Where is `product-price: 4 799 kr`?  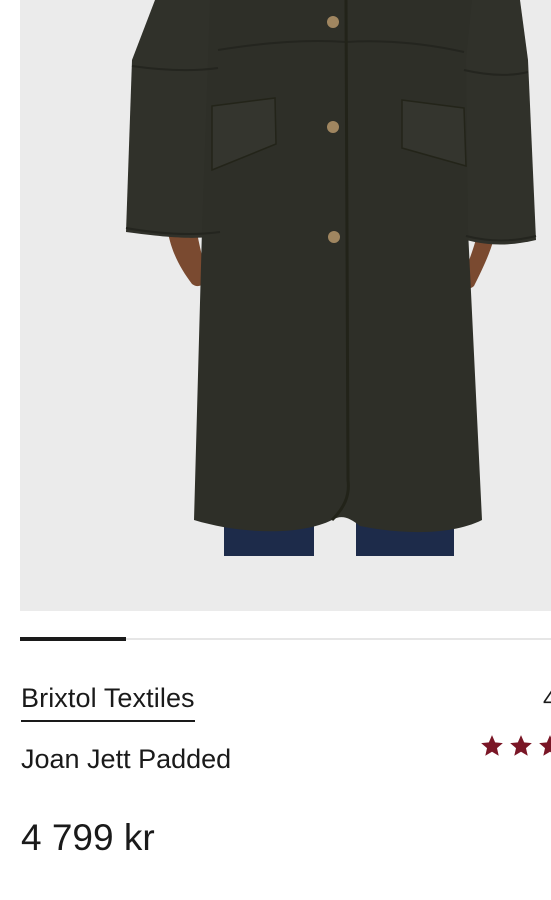 product-price: 4 799 kr is located at coordinates (88, 837).